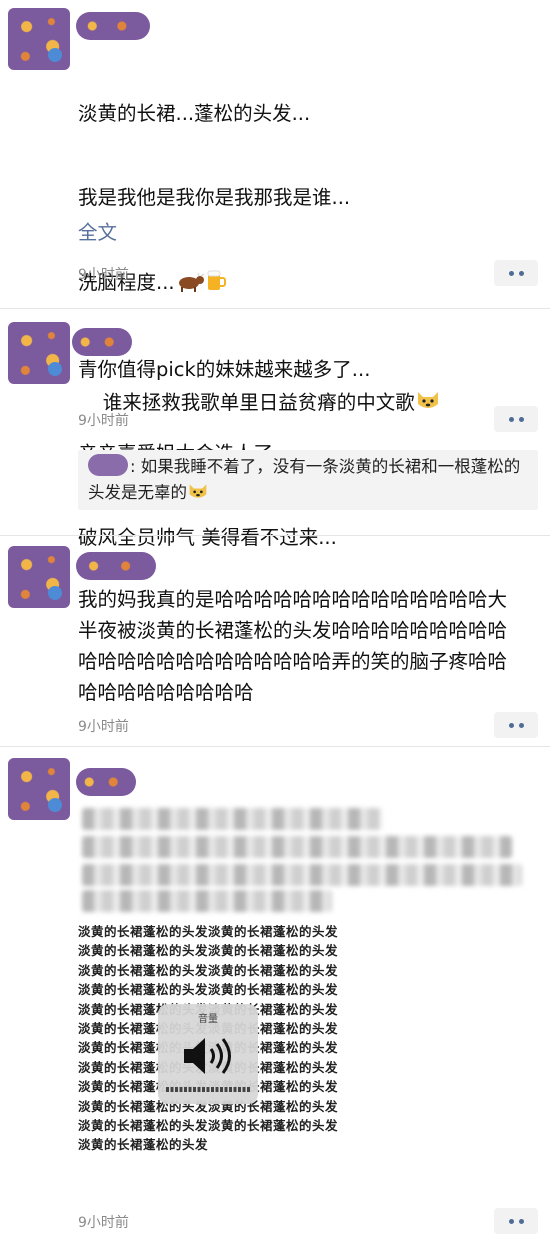 This screenshot has height=1245, width=550. I want to click on post-text: 谁来拯救我歌单里日益贫瘠的中文歌, so click(259, 404).